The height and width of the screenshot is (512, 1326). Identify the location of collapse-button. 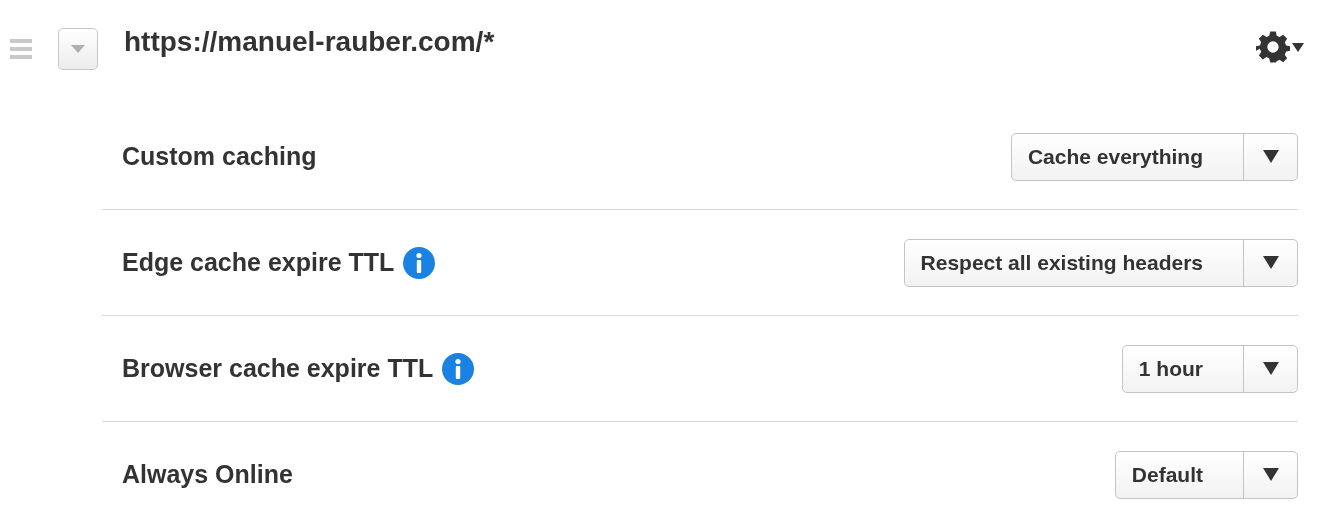
(78, 49).